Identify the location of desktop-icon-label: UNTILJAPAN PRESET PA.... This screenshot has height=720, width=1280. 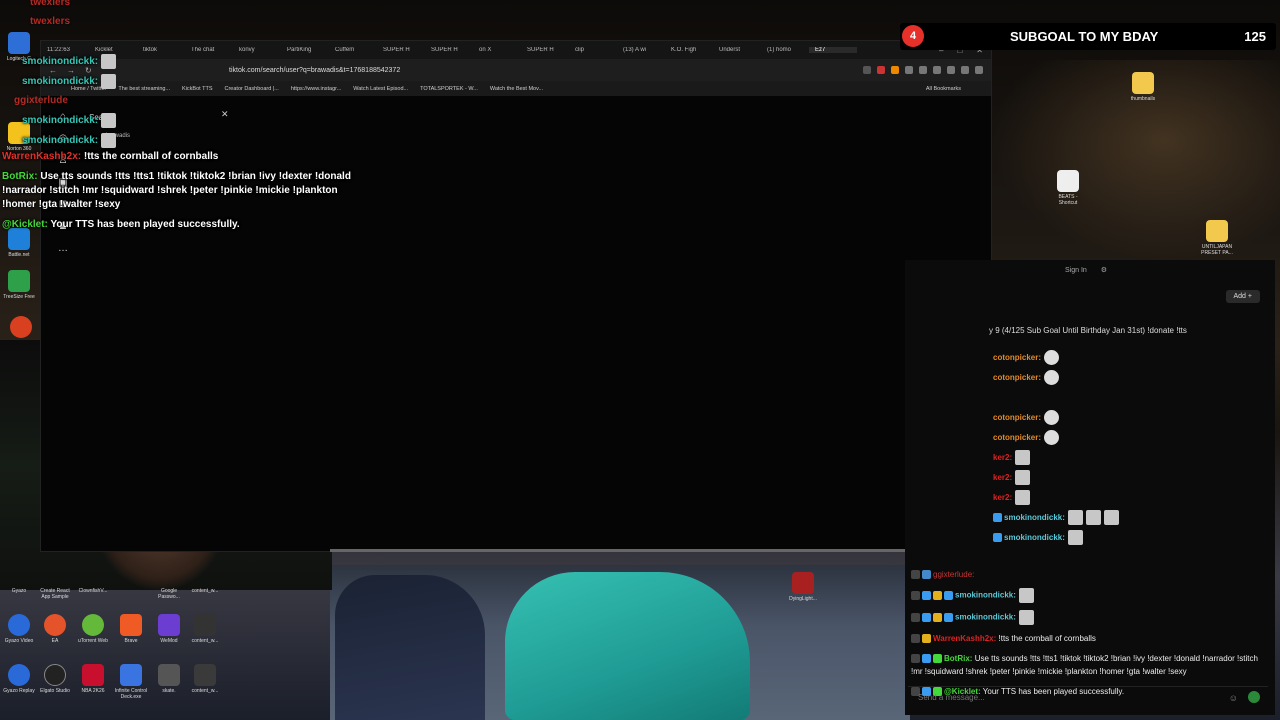
(1217, 250).